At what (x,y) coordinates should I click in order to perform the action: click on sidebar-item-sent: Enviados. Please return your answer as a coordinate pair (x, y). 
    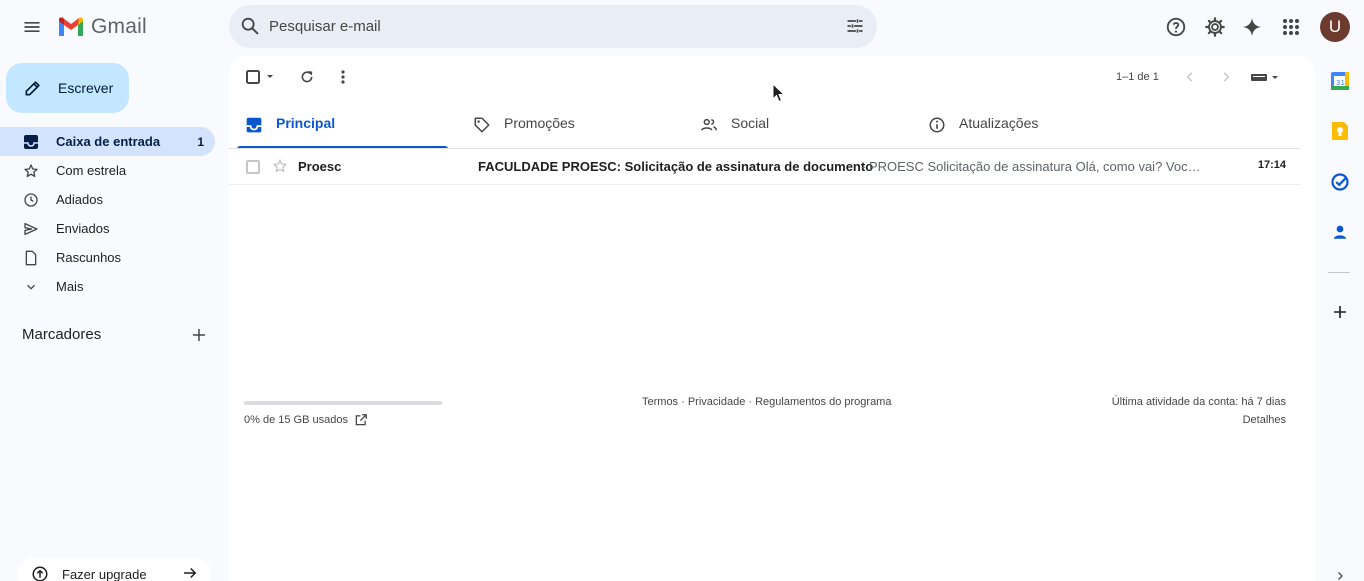
    Looking at the image, I should click on (107, 228).